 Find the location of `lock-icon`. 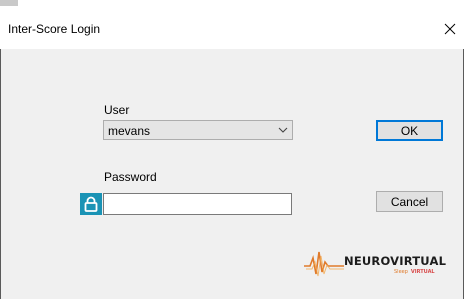

lock-icon is located at coordinates (91, 204).